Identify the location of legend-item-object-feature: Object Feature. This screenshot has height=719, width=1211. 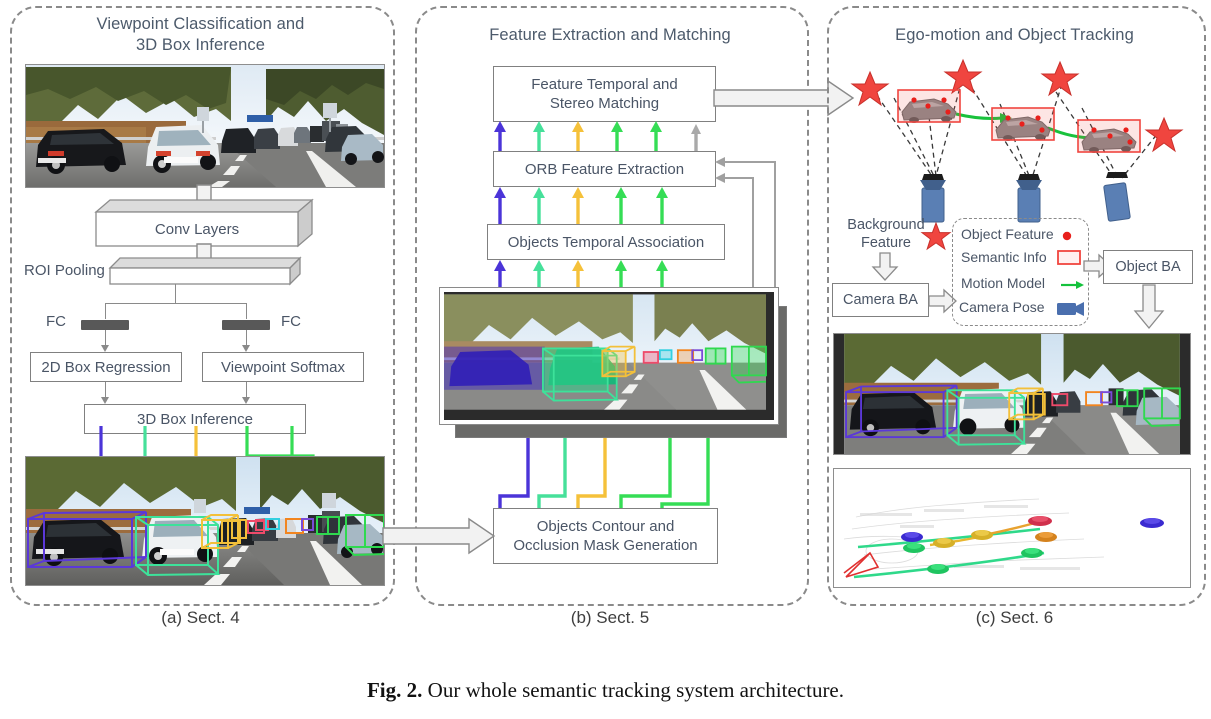
(1021, 235).